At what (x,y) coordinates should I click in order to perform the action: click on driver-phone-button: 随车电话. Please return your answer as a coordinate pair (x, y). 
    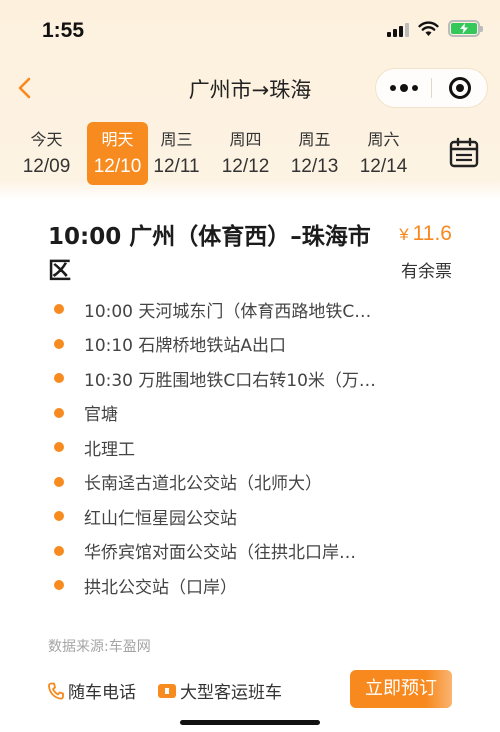
    Looking at the image, I should click on (92, 690).